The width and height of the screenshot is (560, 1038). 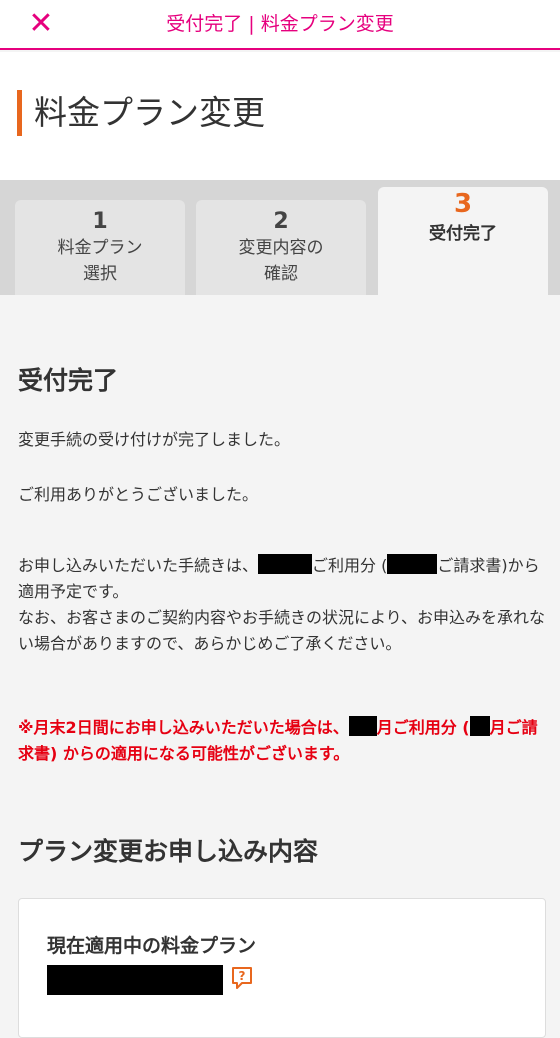 I want to click on step-1-tab: 1 料金プラン 選択, so click(x=100, y=247).